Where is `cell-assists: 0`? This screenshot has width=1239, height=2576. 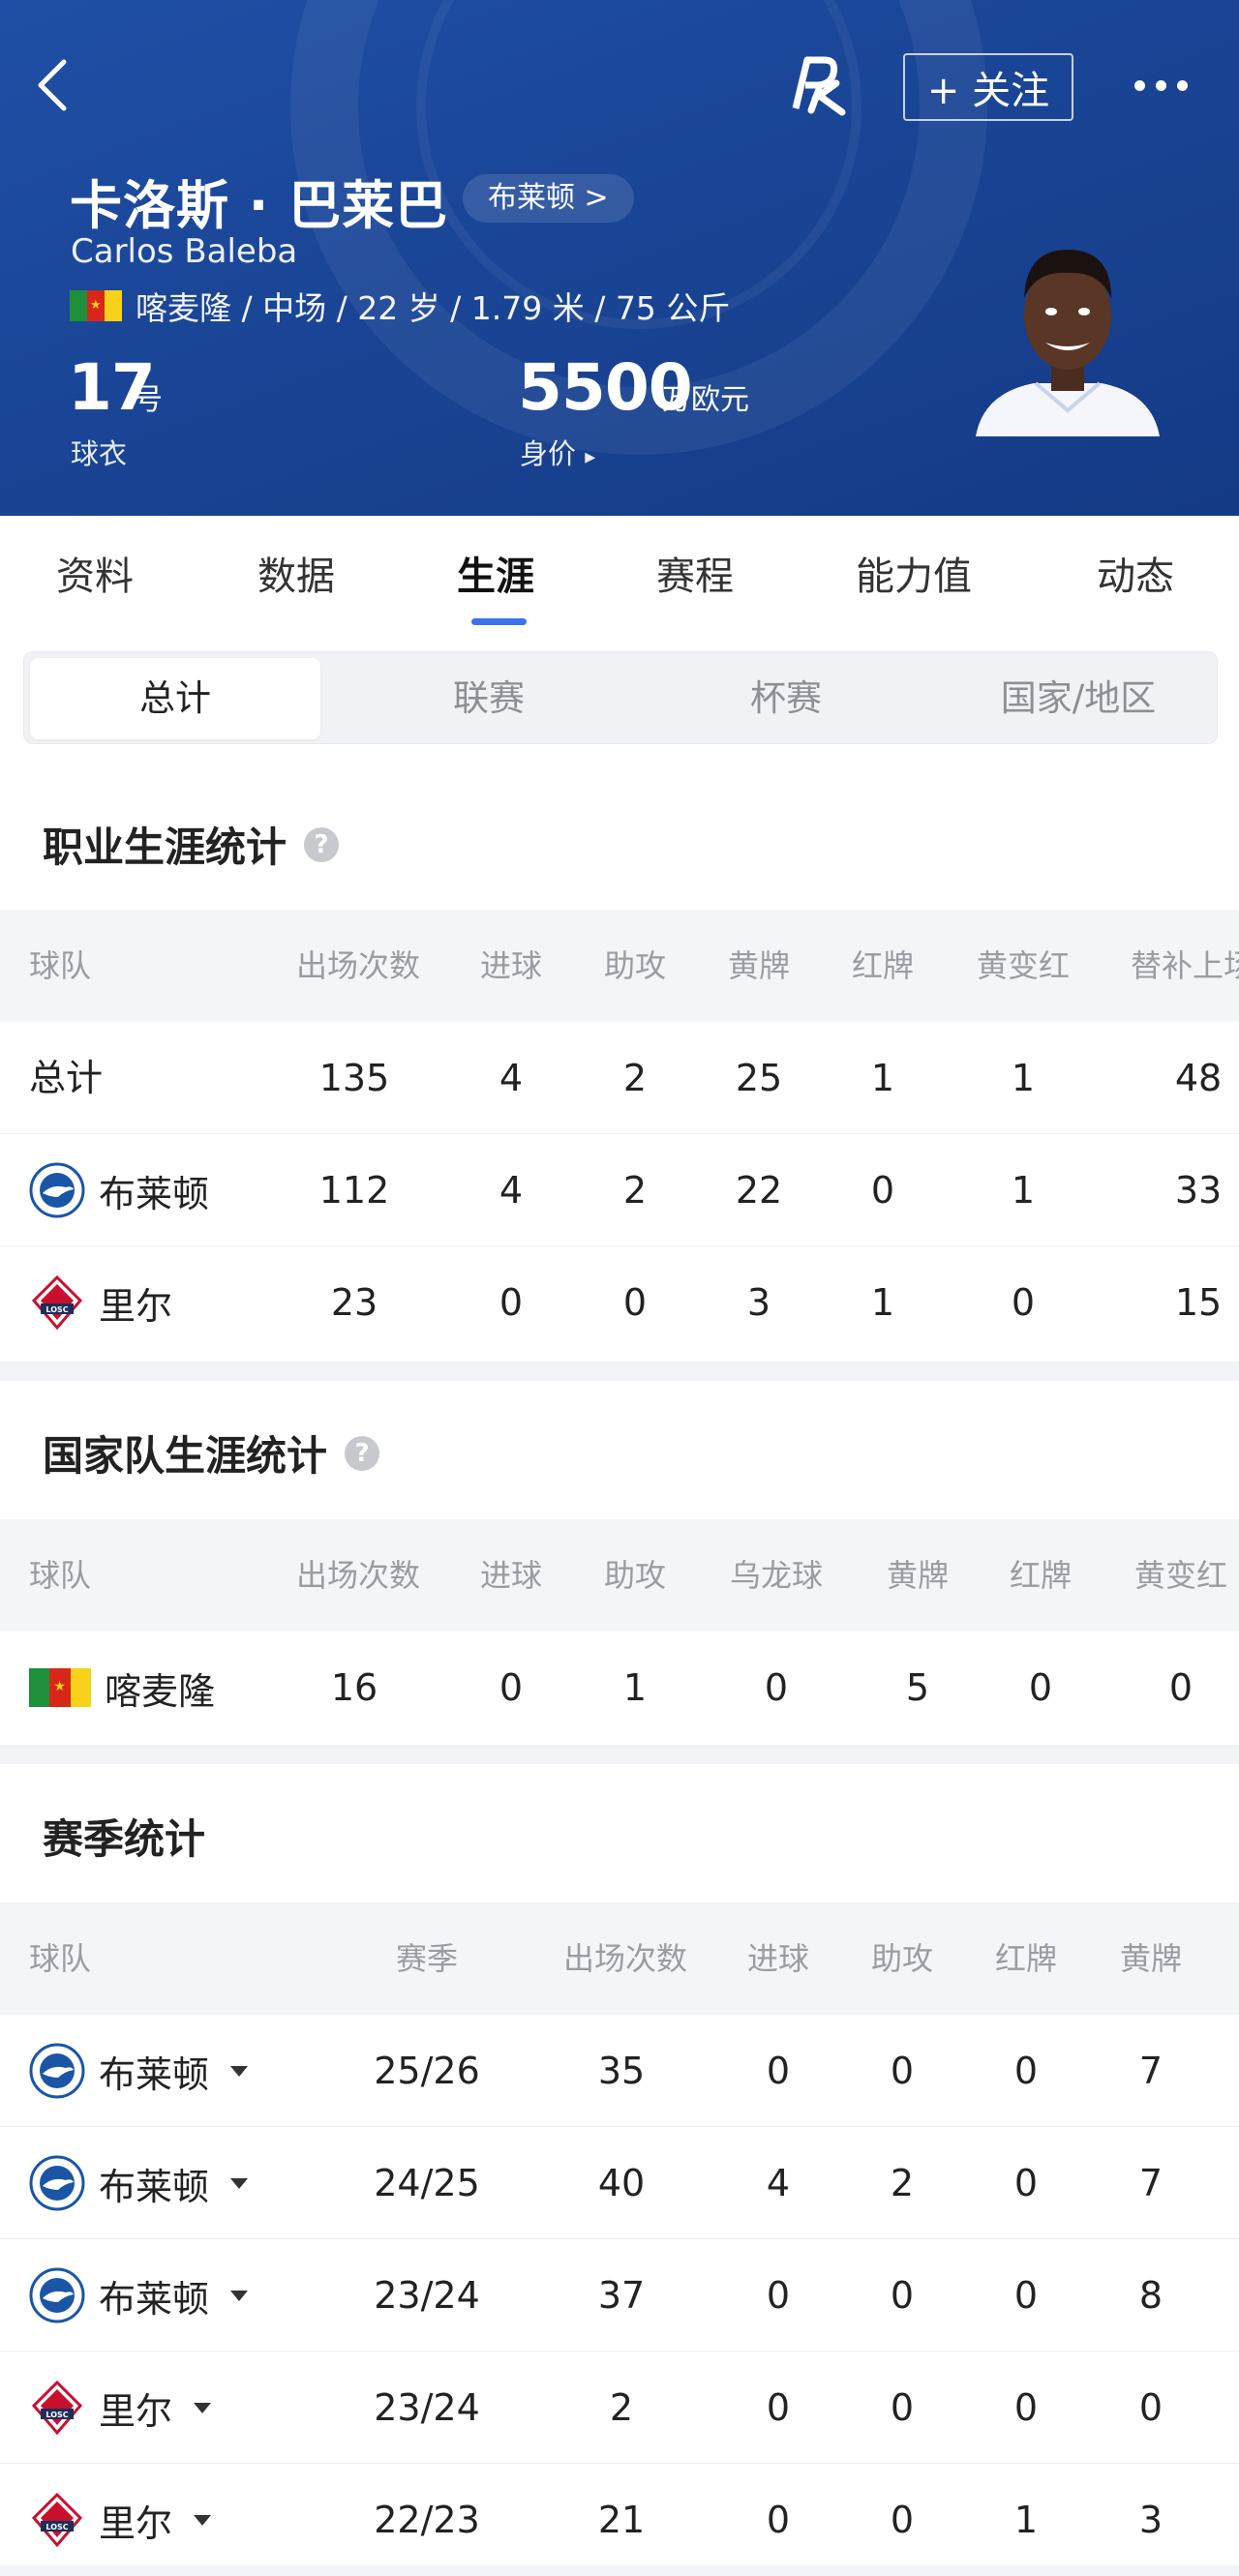 cell-assists: 0 is located at coordinates (902, 2295).